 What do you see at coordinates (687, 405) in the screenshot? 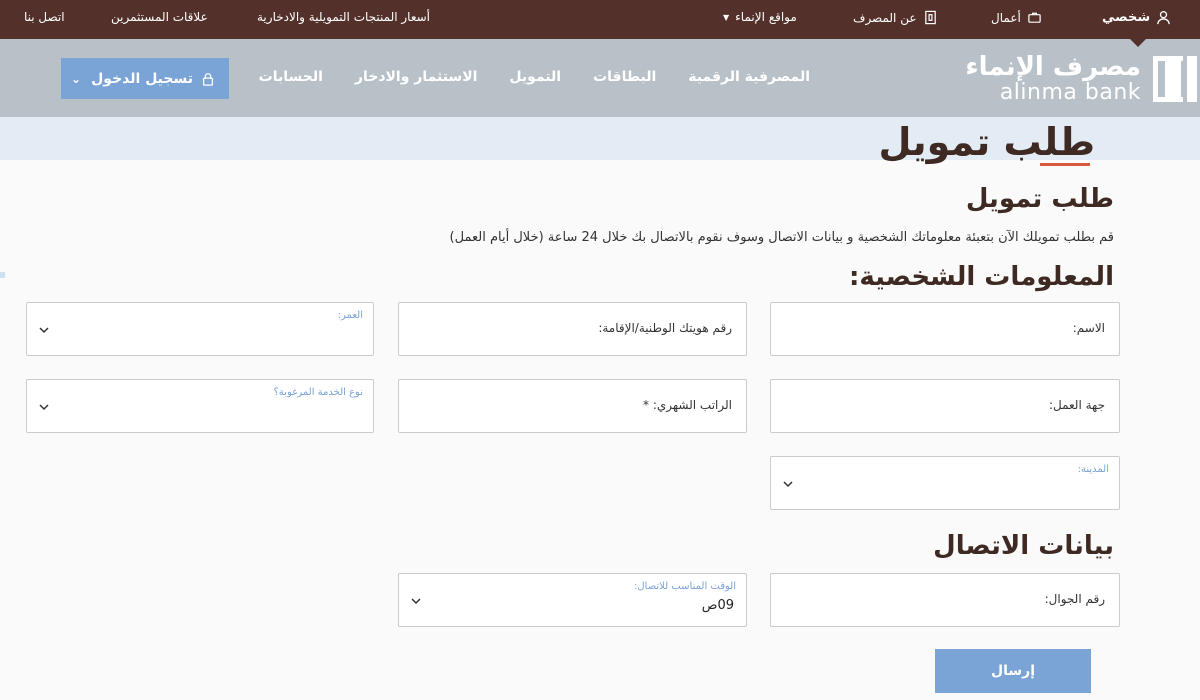
I see `salary-label: الراتب الشهري: *` at bounding box center [687, 405].